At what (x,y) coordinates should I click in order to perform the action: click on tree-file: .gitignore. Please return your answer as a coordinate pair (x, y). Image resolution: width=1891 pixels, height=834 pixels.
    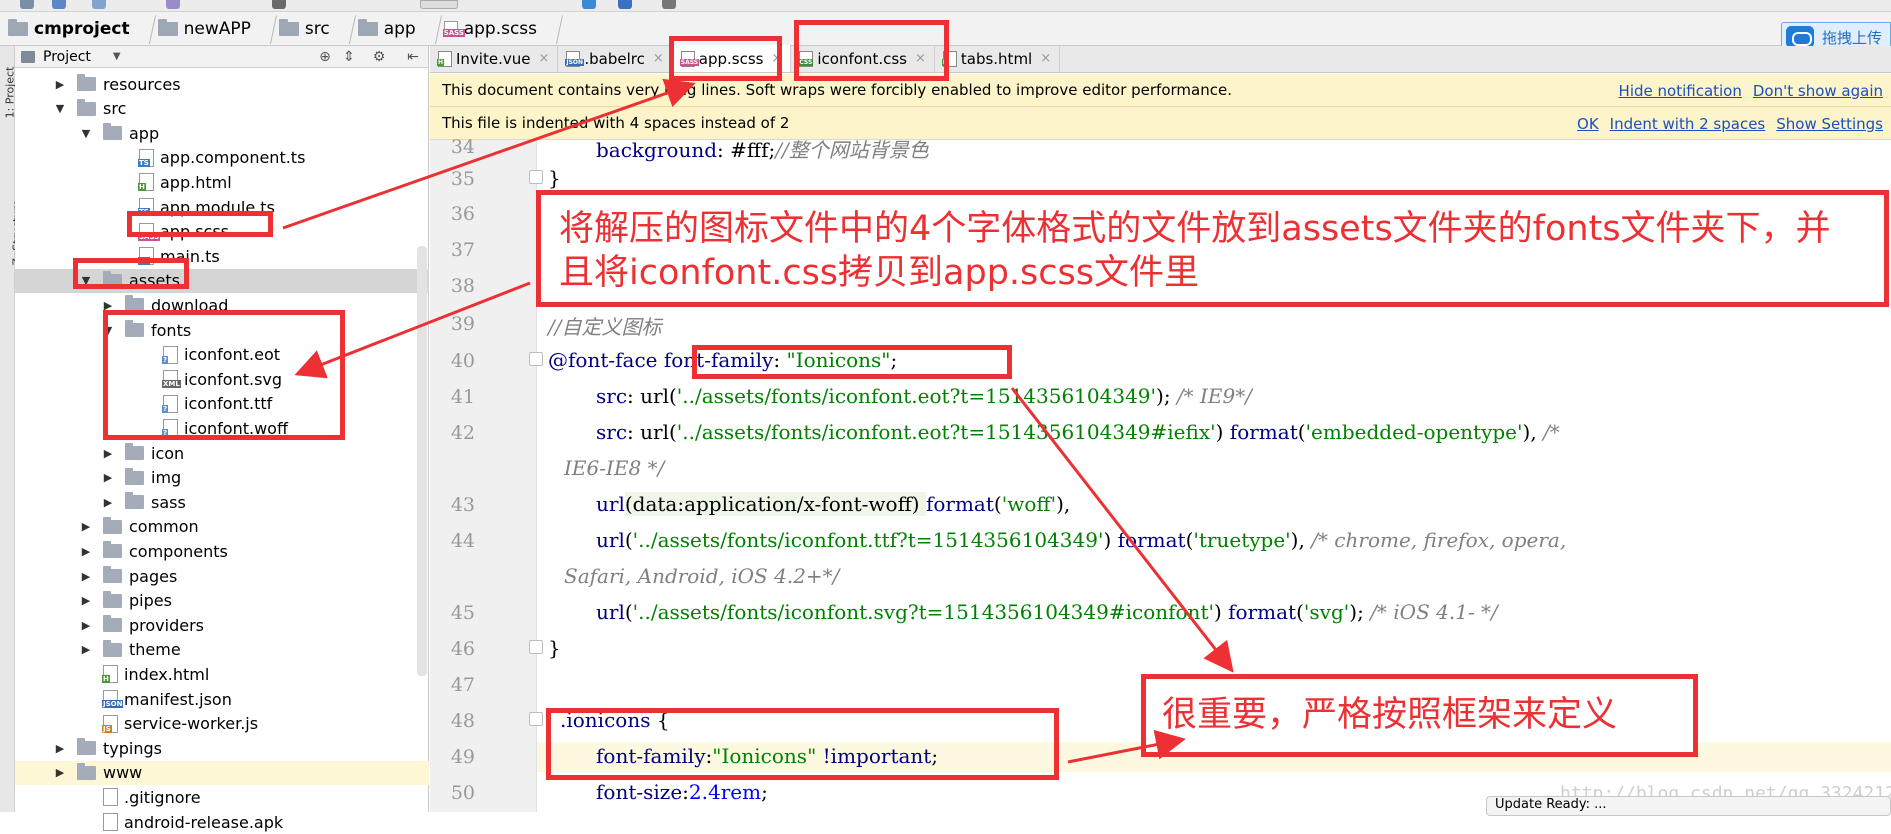
    Looking at the image, I should click on (222, 797).